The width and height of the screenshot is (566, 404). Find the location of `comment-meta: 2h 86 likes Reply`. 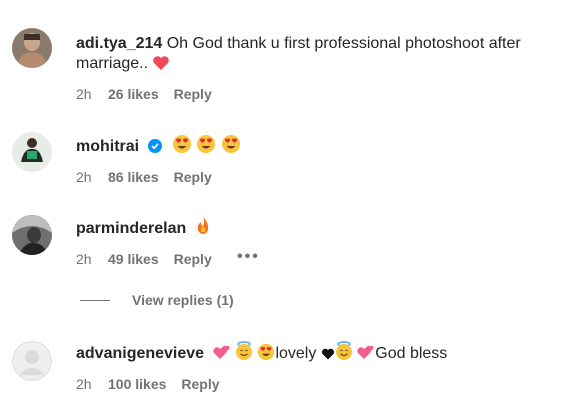

comment-meta: 2h 86 likes Reply is located at coordinates (144, 177).